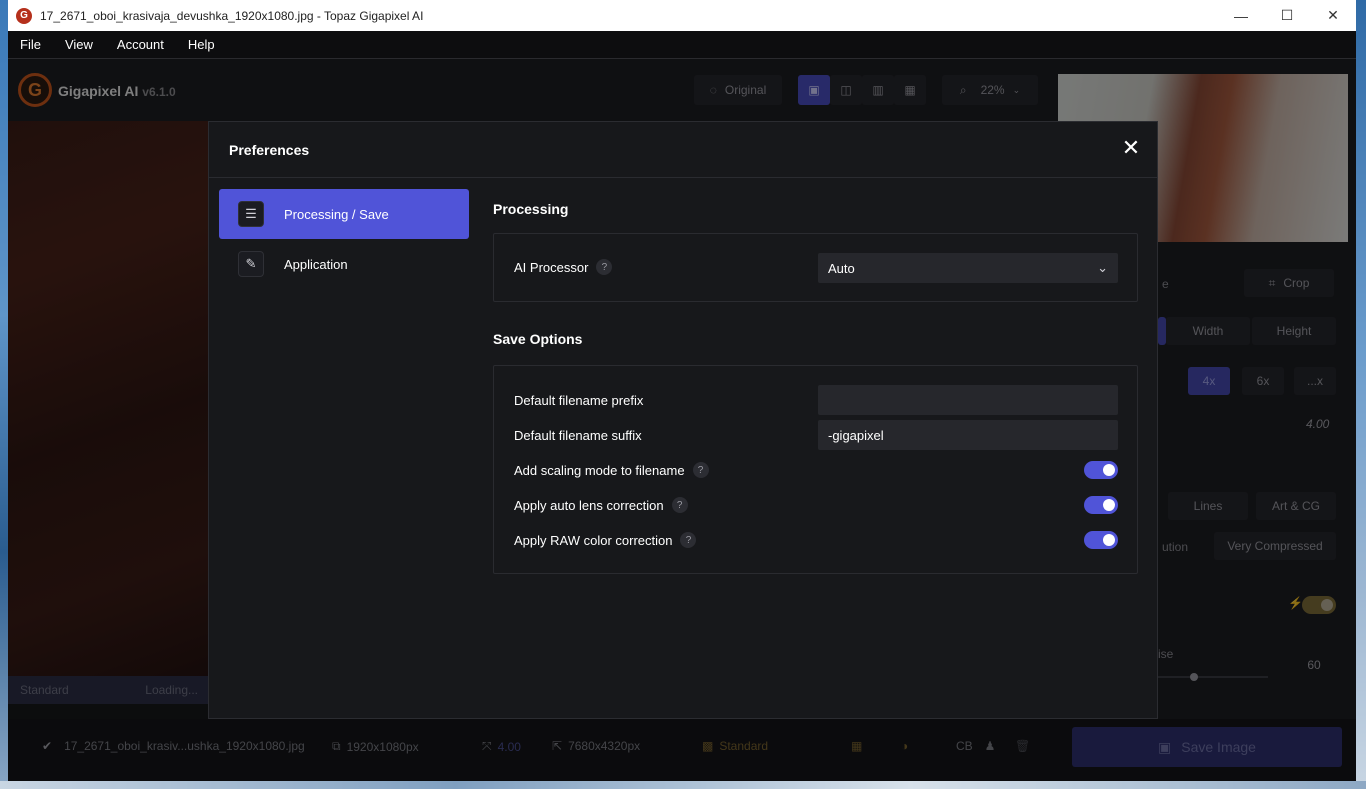 The width and height of the screenshot is (1366, 789). Describe the element at coordinates (1241, 15) in the screenshot. I see `minimize-button: —` at that location.